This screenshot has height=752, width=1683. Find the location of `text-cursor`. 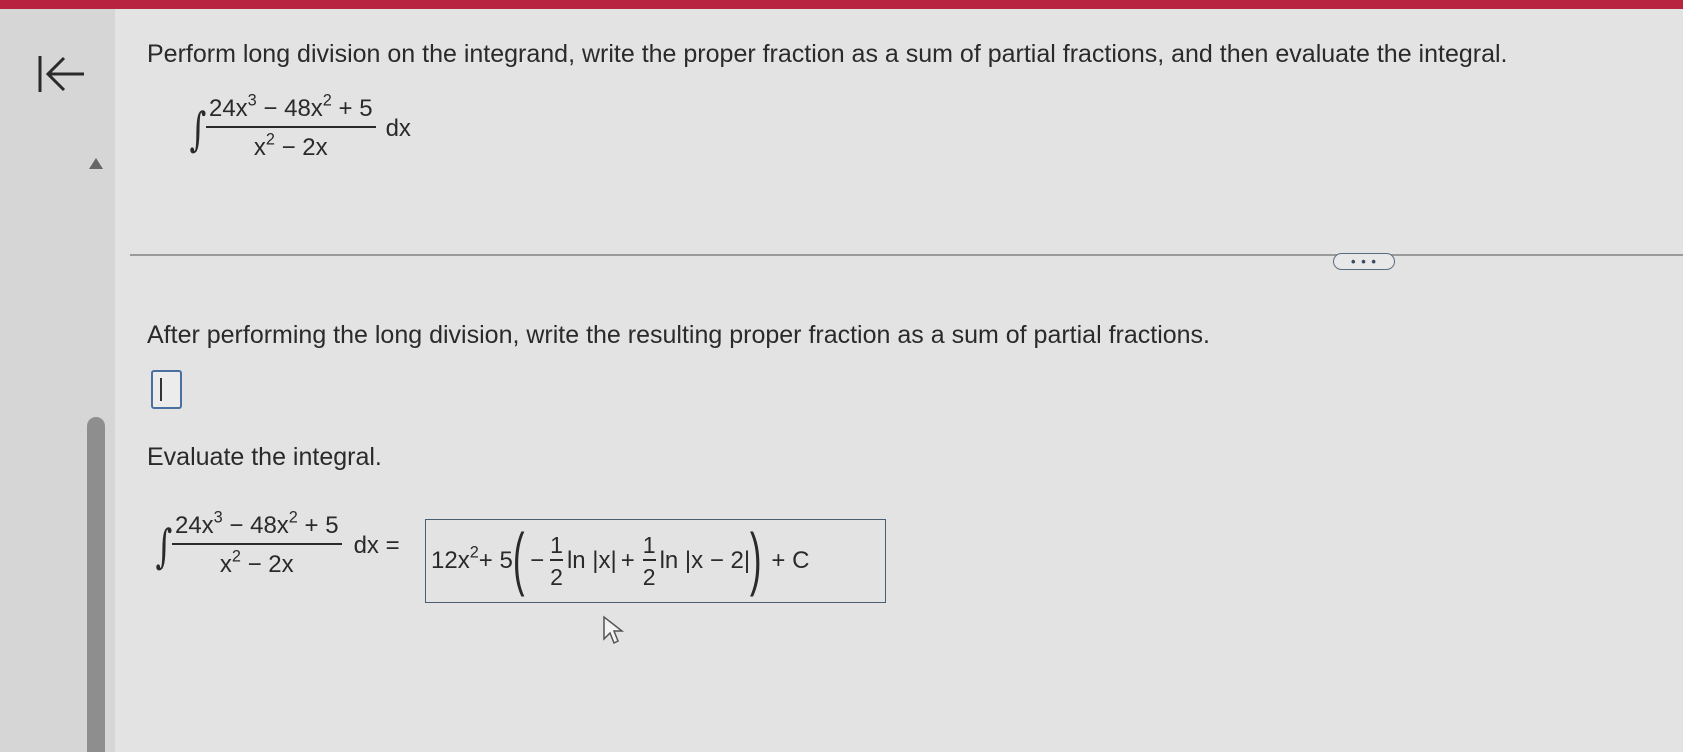

text-cursor is located at coordinates (161, 389).